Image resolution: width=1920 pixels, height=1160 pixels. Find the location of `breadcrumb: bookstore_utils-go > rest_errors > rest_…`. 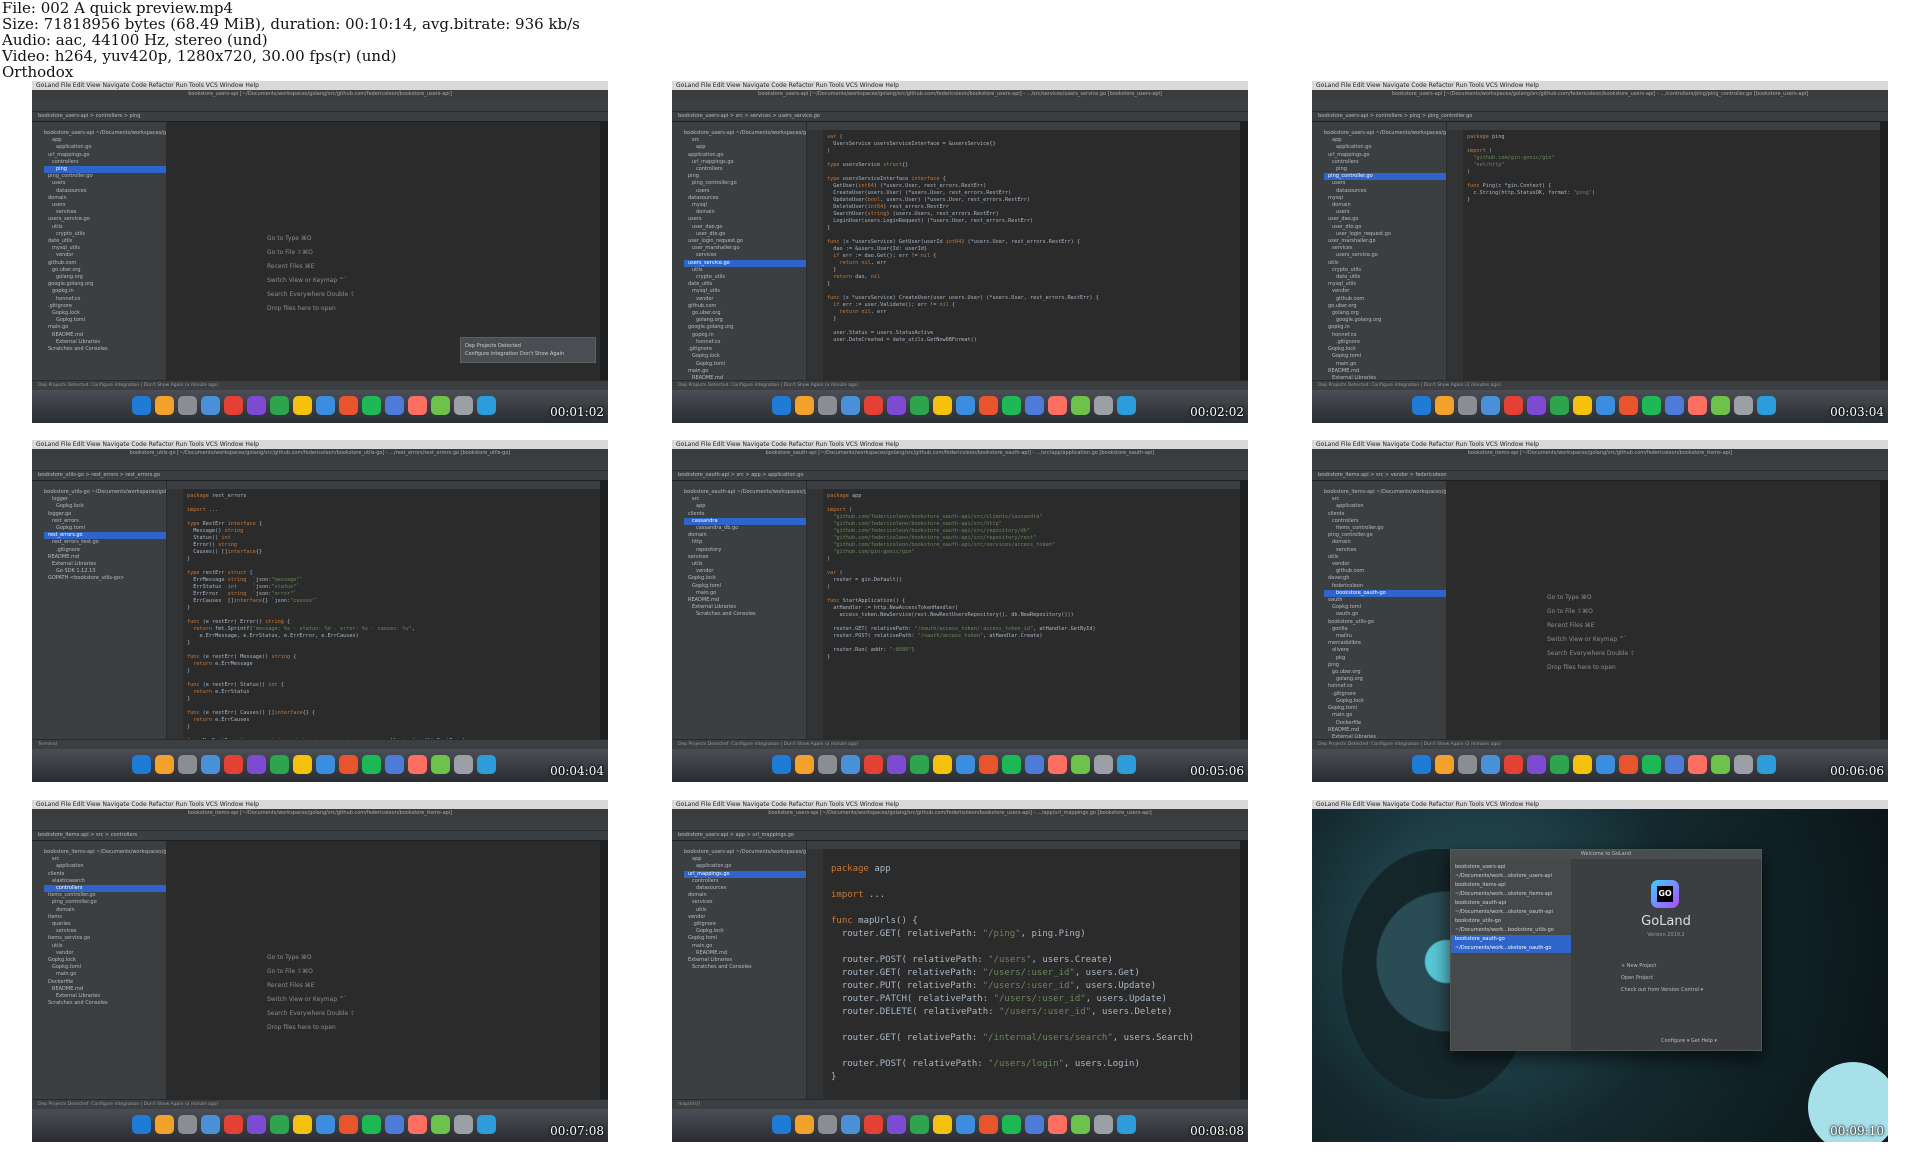

breadcrumb: bookstore_utils-go > rest_errors > rest_… is located at coordinates (320, 475).